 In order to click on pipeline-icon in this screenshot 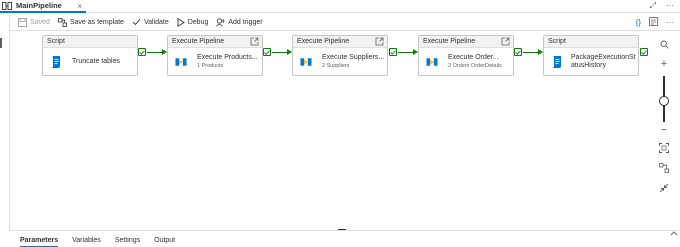, I will do `click(7, 5)`.